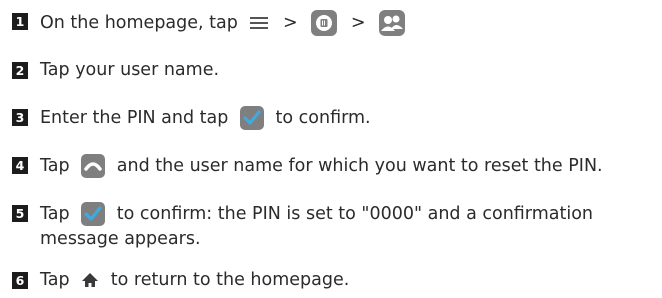  What do you see at coordinates (20, 21) in the screenshot?
I see `step-number: 1` at bounding box center [20, 21].